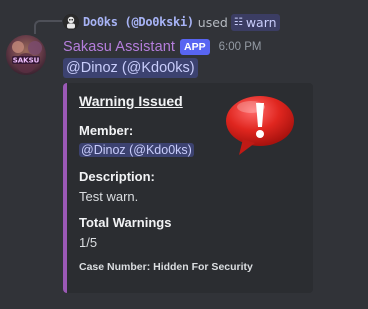  Describe the element at coordinates (106, 130) in the screenshot. I see `field-member-name: Member:` at that location.